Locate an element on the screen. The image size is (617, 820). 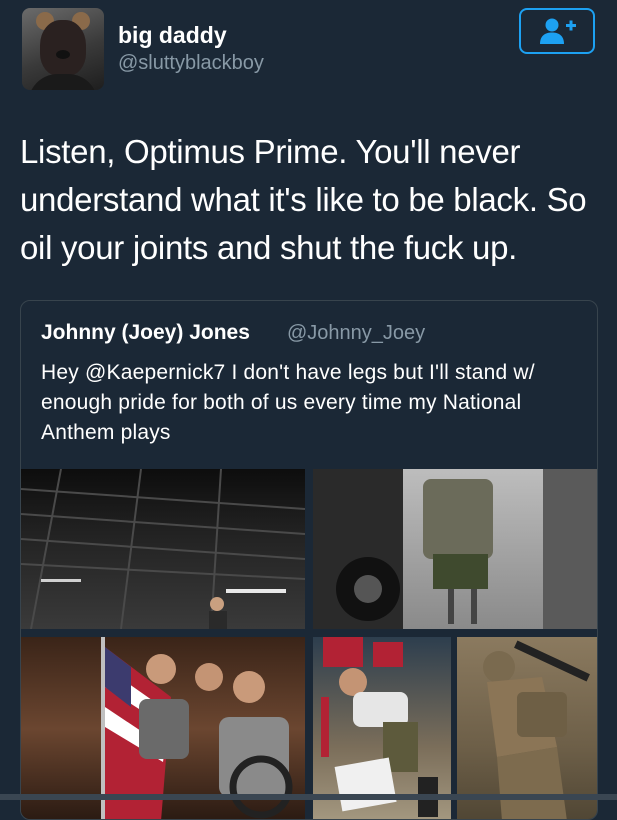
photo-soldier is located at coordinates (527, 728).